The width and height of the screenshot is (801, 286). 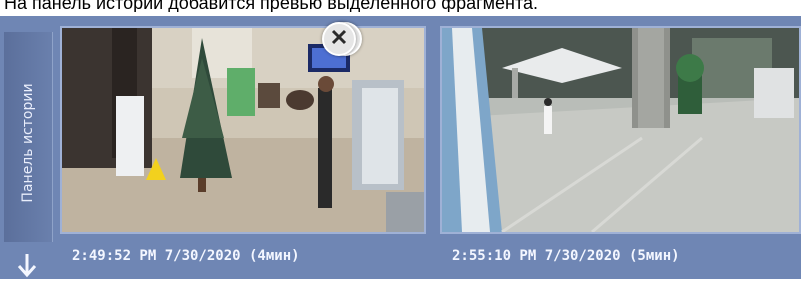 What do you see at coordinates (566, 256) in the screenshot?
I see `fragment-2-timestamp: 2:55:10 PM 7/30/2020 (5мин)` at bounding box center [566, 256].